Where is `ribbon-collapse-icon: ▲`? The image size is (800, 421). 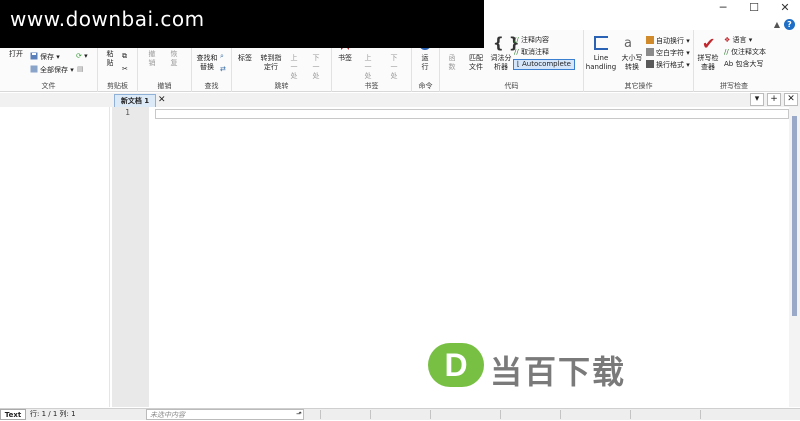 ribbon-collapse-icon: ▲ is located at coordinates (777, 24).